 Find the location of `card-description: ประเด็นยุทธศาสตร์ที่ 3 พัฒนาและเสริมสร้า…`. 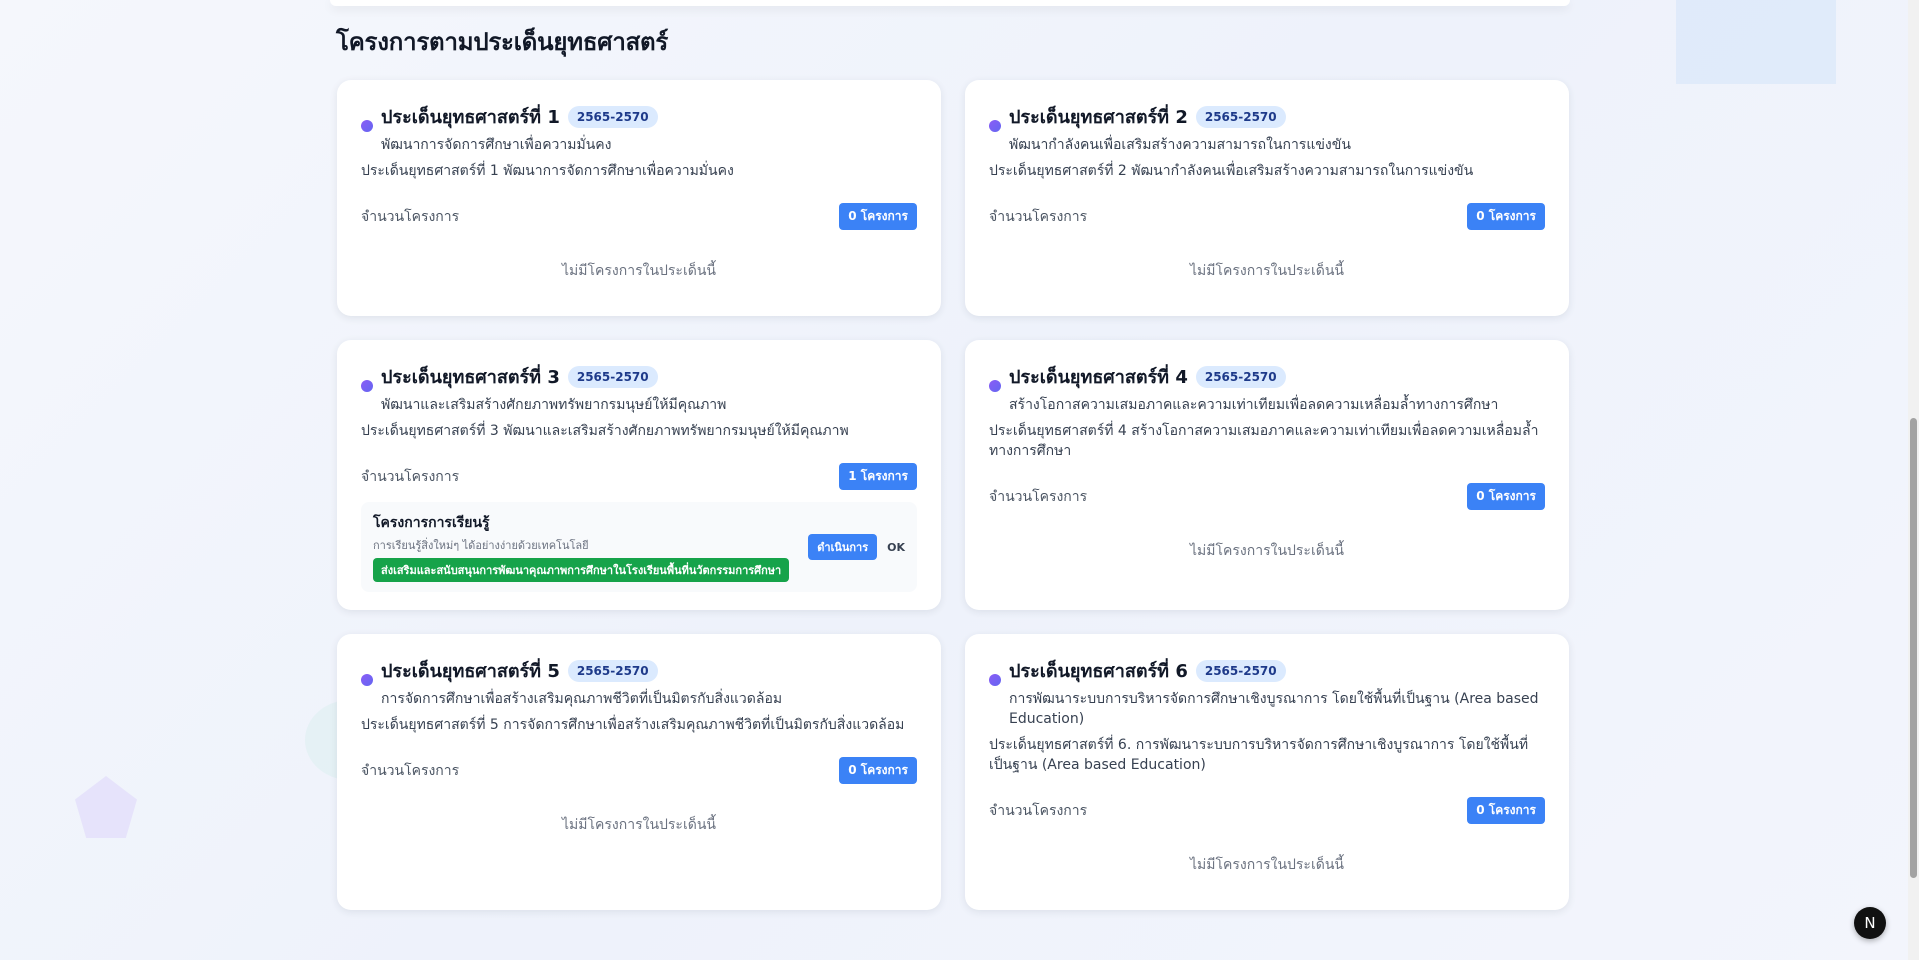

card-description: ประเด็นยุทธศาสตร์ที่ 3 พัฒนาและเสริมสร้า… is located at coordinates (605, 431).